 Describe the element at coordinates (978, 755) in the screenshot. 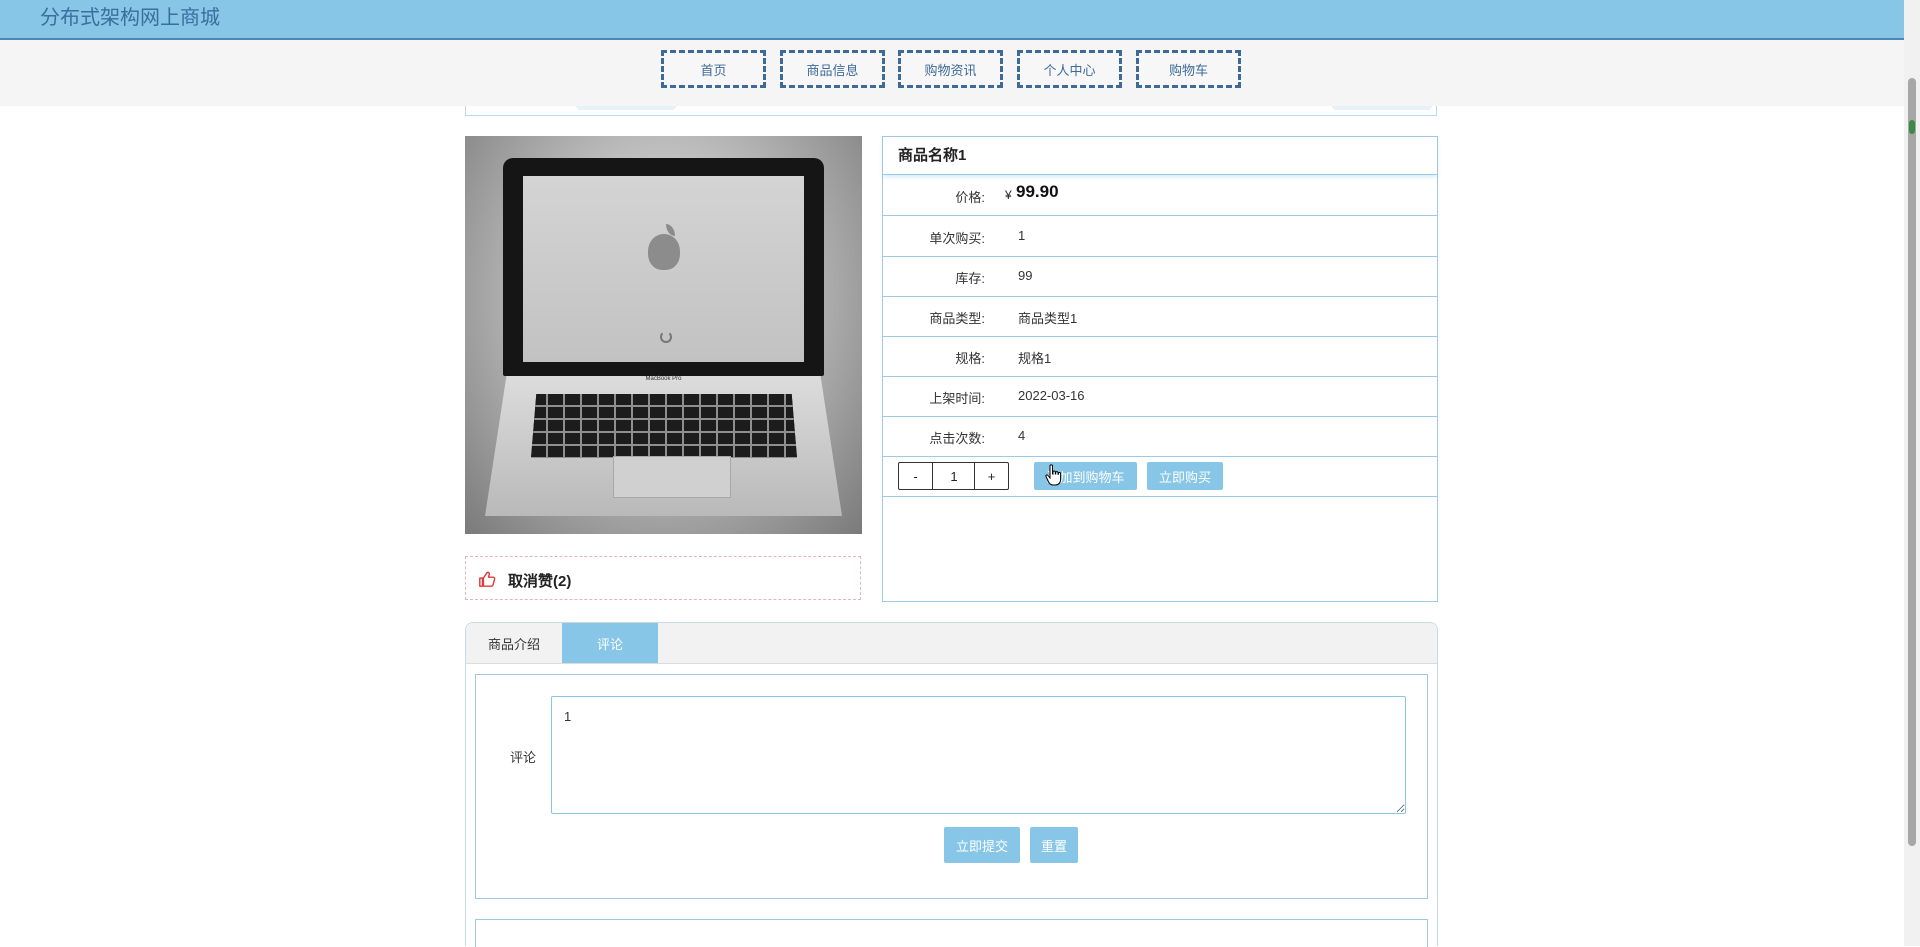

I see `comment-textarea: 1` at that location.